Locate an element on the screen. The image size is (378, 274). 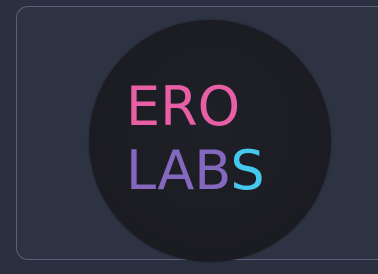
logo-word-lab: LAB is located at coordinates (178, 170).